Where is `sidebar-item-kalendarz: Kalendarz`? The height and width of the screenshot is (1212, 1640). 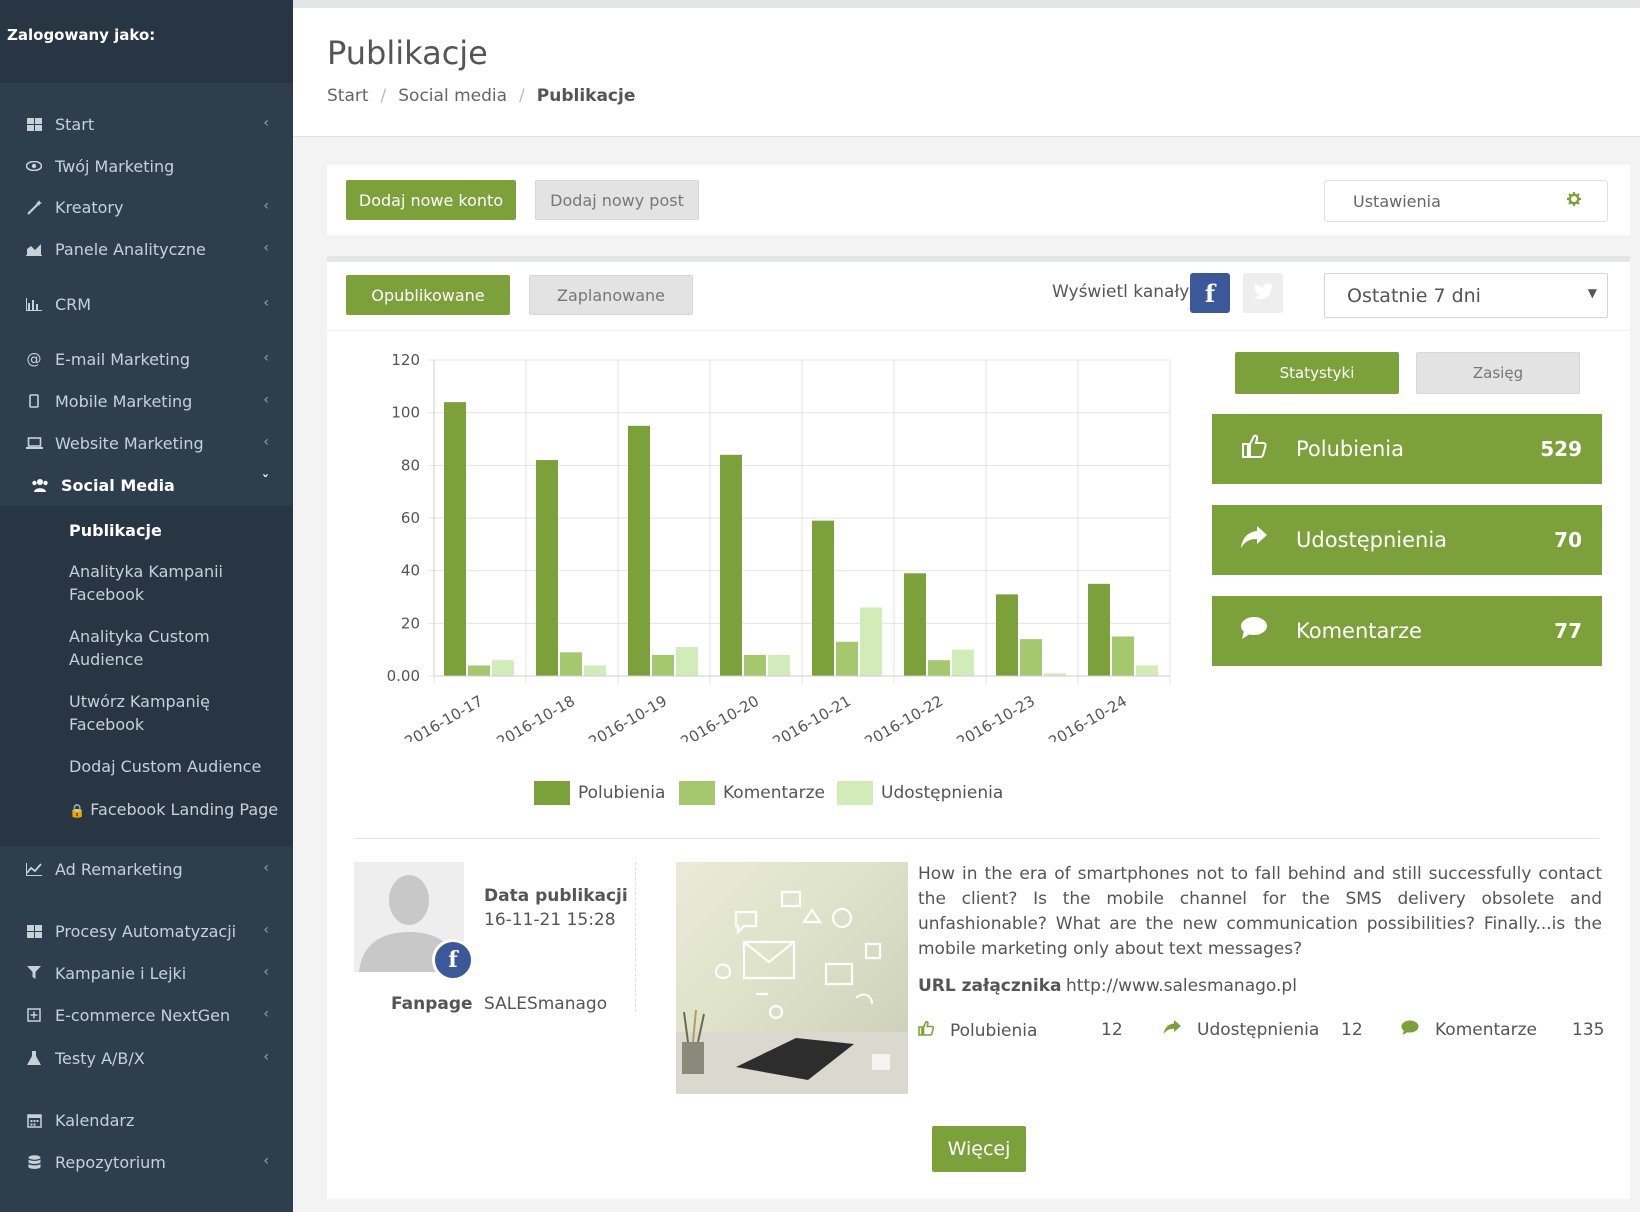 sidebar-item-kalendarz: Kalendarz is located at coordinates (146, 1120).